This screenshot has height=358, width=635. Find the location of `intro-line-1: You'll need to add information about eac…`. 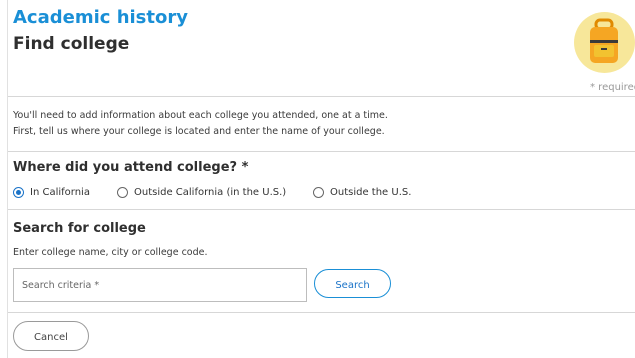

intro-line-1: You'll need to add information about eac… is located at coordinates (200, 115).